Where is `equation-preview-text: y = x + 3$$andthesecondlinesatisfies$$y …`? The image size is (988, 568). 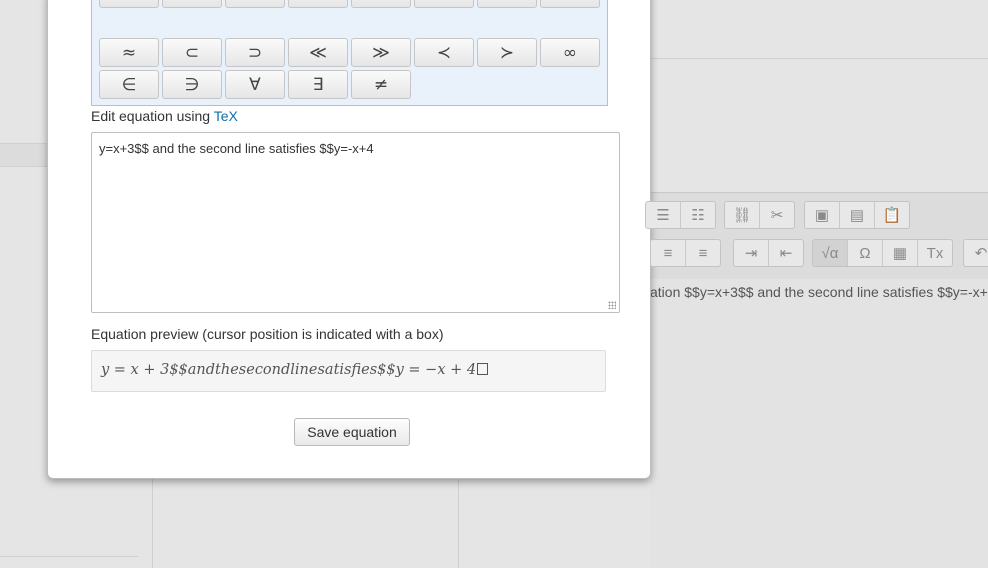
equation-preview-text: y = x + 3$$andthesecondlinesatisfies$$y … is located at coordinates (289, 370).